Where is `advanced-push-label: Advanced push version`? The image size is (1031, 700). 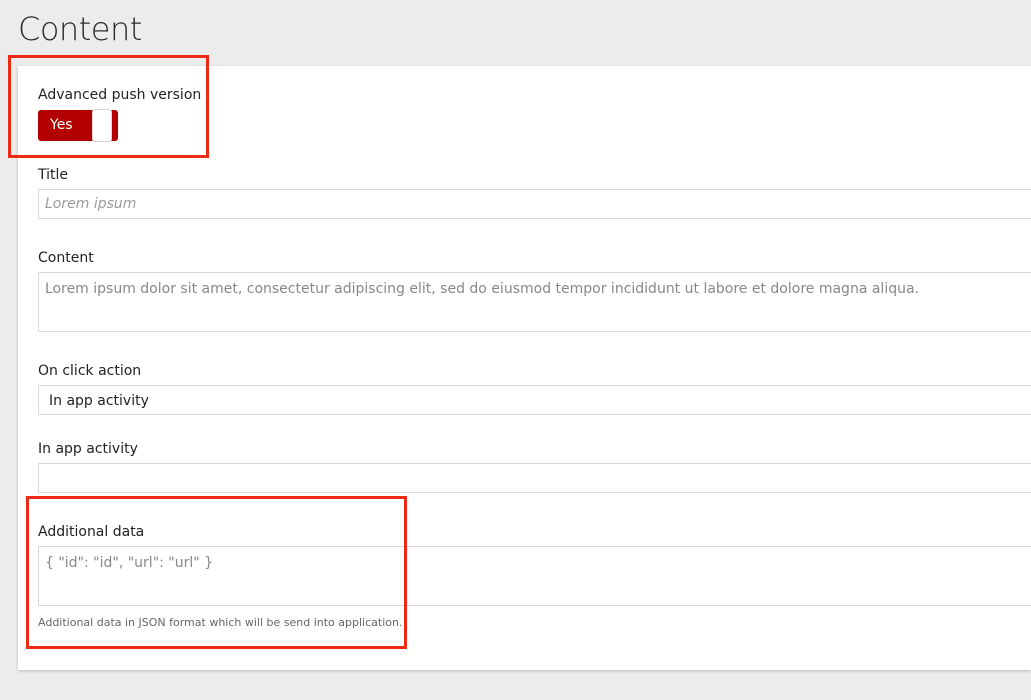 advanced-push-label: Advanced push version is located at coordinates (120, 95).